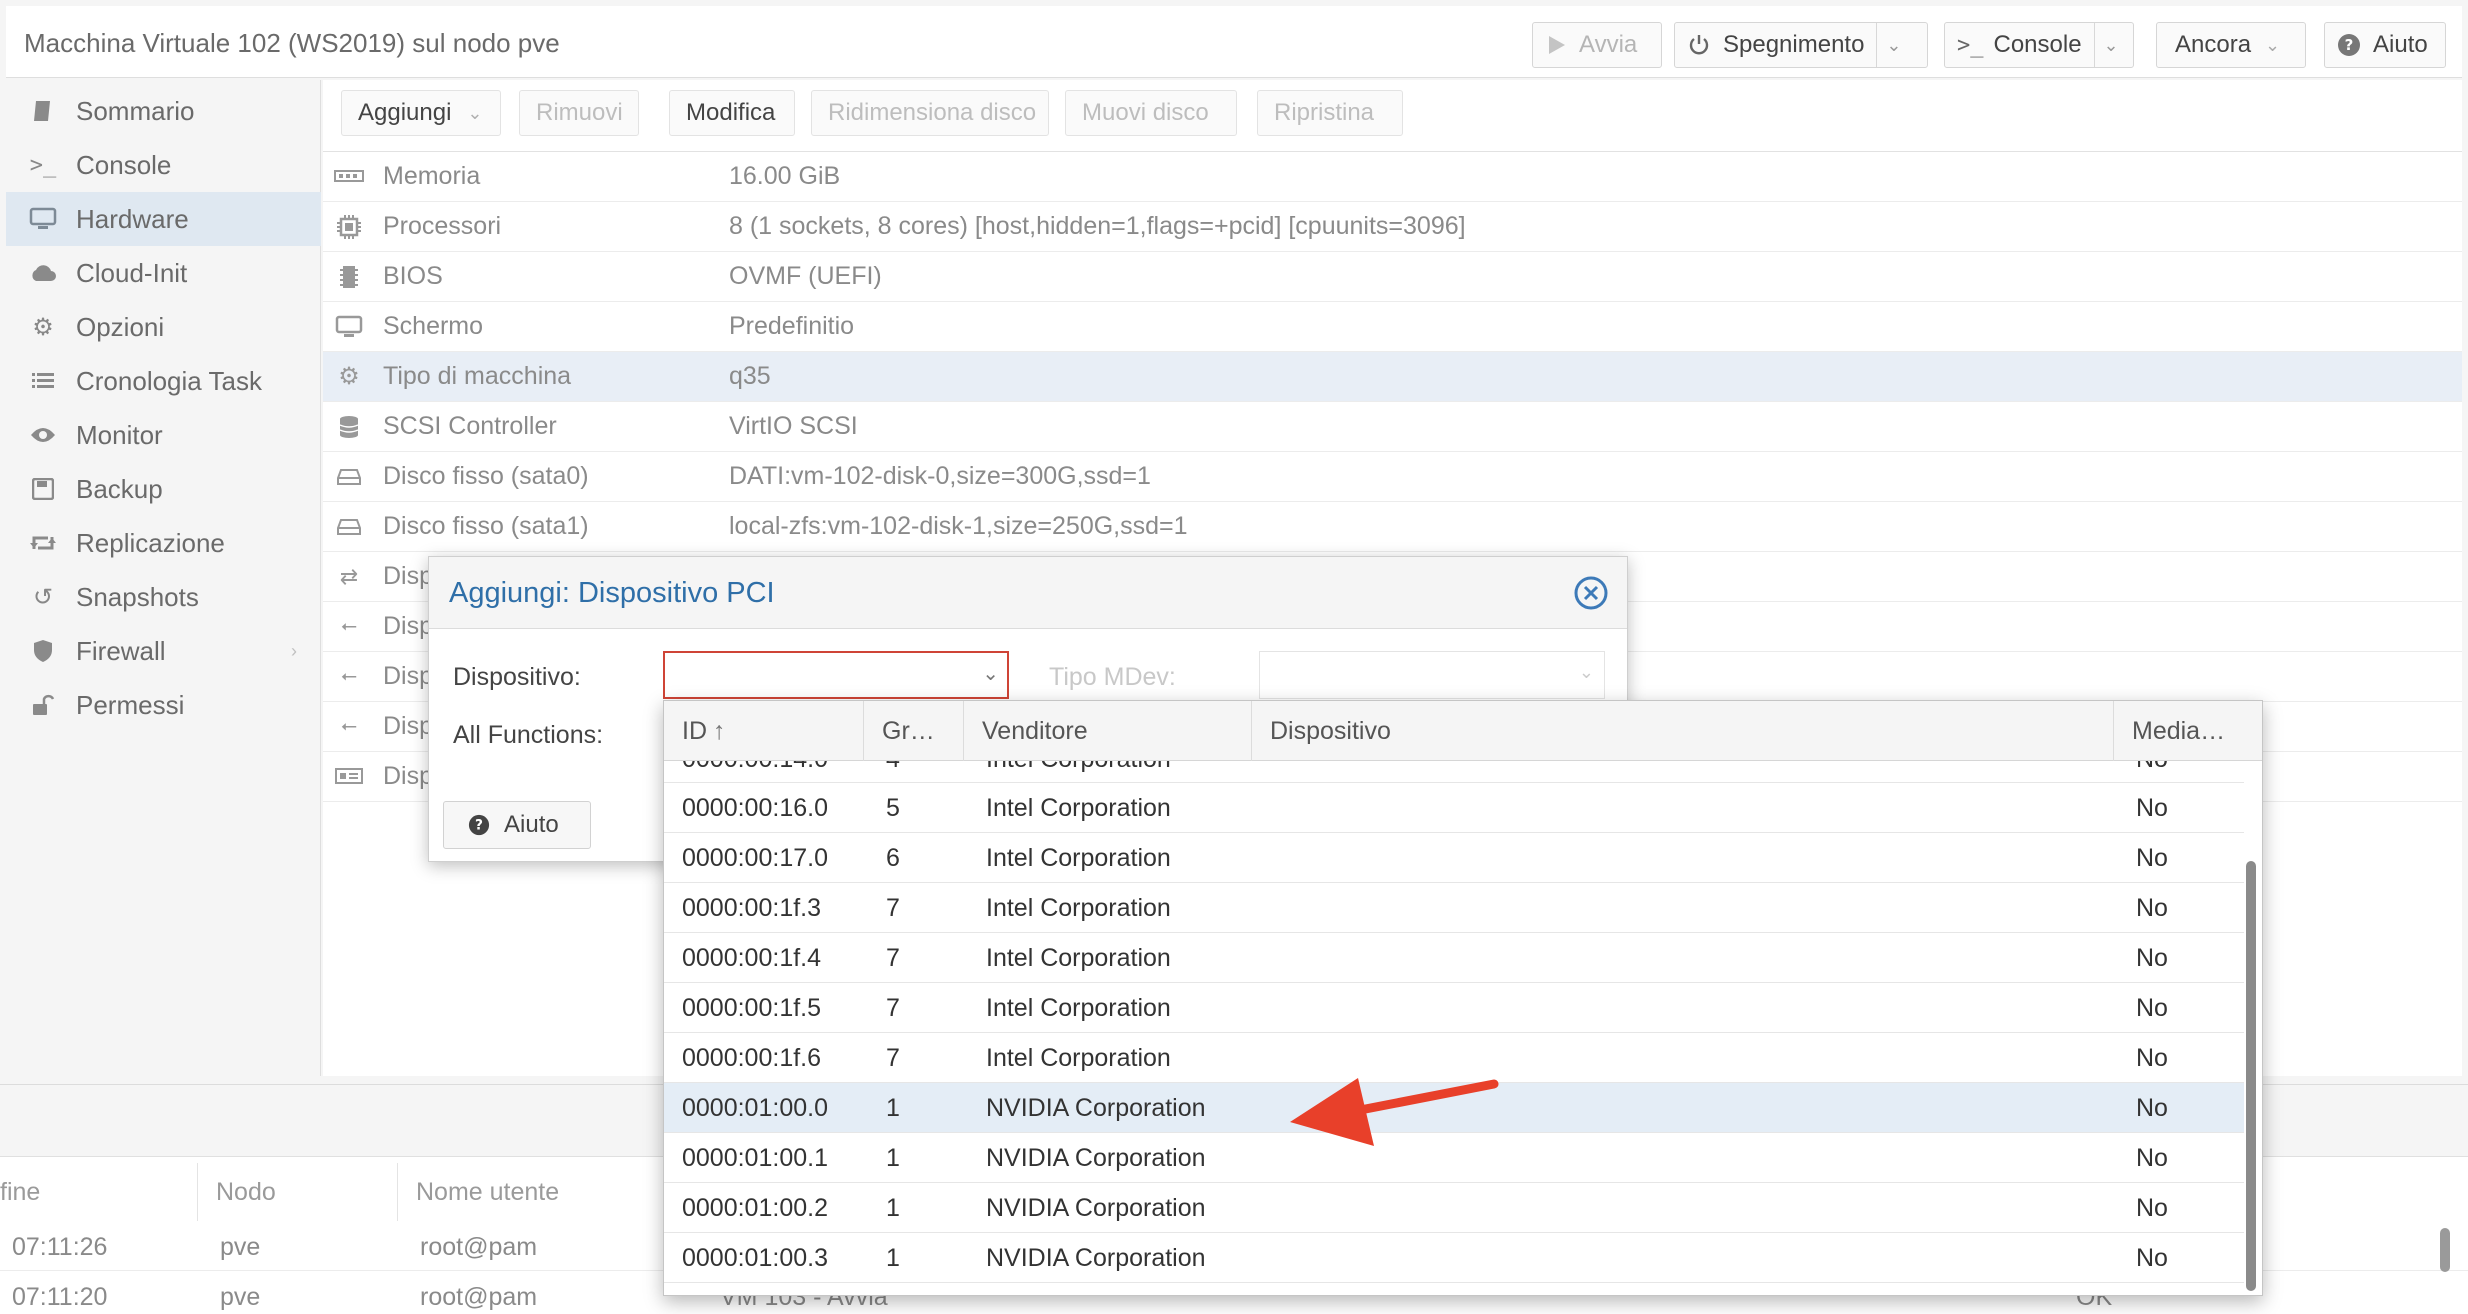 Image resolution: width=2468 pixels, height=1314 pixels. Describe the element at coordinates (132, 272) in the screenshot. I see `nav-item-label: Cloud-Init` at that location.